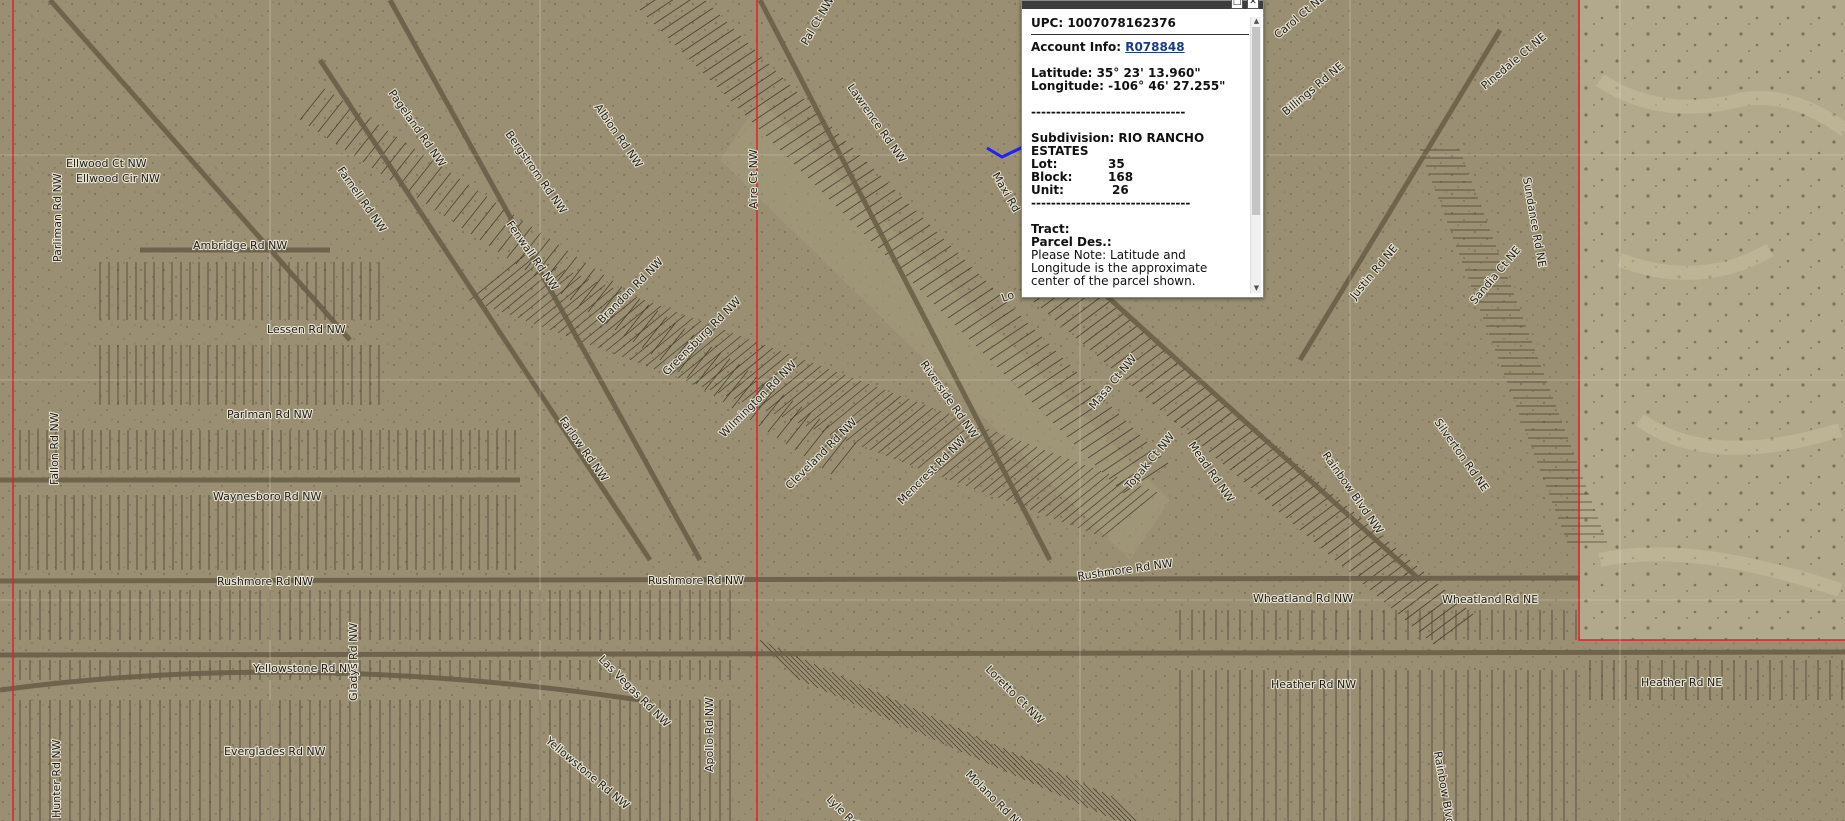  What do you see at coordinates (1253, 4) in the screenshot?
I see `close-icon: ✕` at bounding box center [1253, 4].